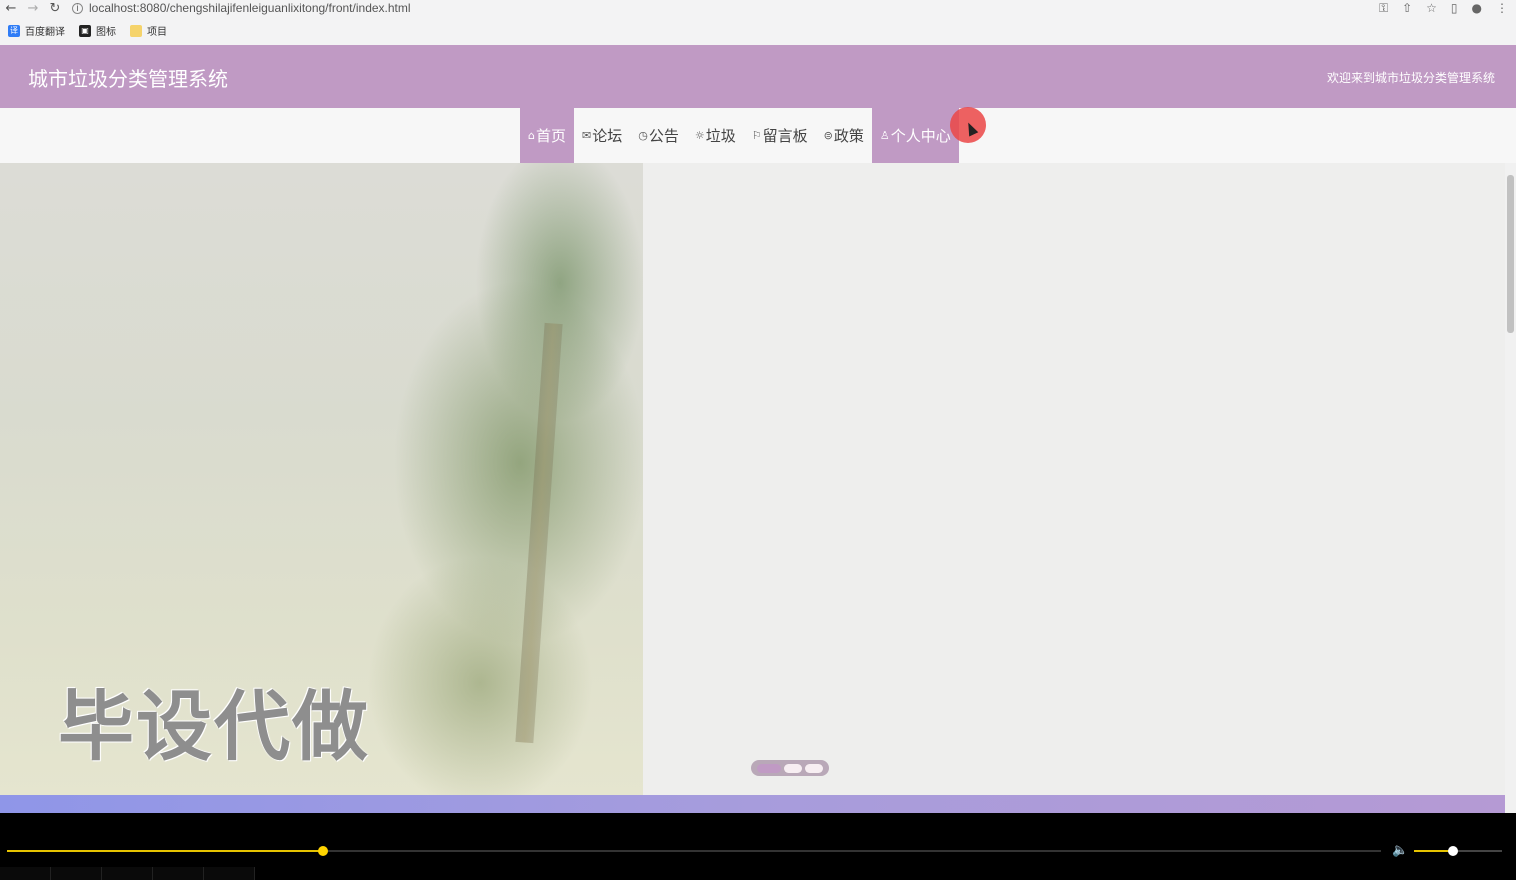 The height and width of the screenshot is (880, 1516). What do you see at coordinates (1431, 8) in the screenshot?
I see `star-icon: ☆` at bounding box center [1431, 8].